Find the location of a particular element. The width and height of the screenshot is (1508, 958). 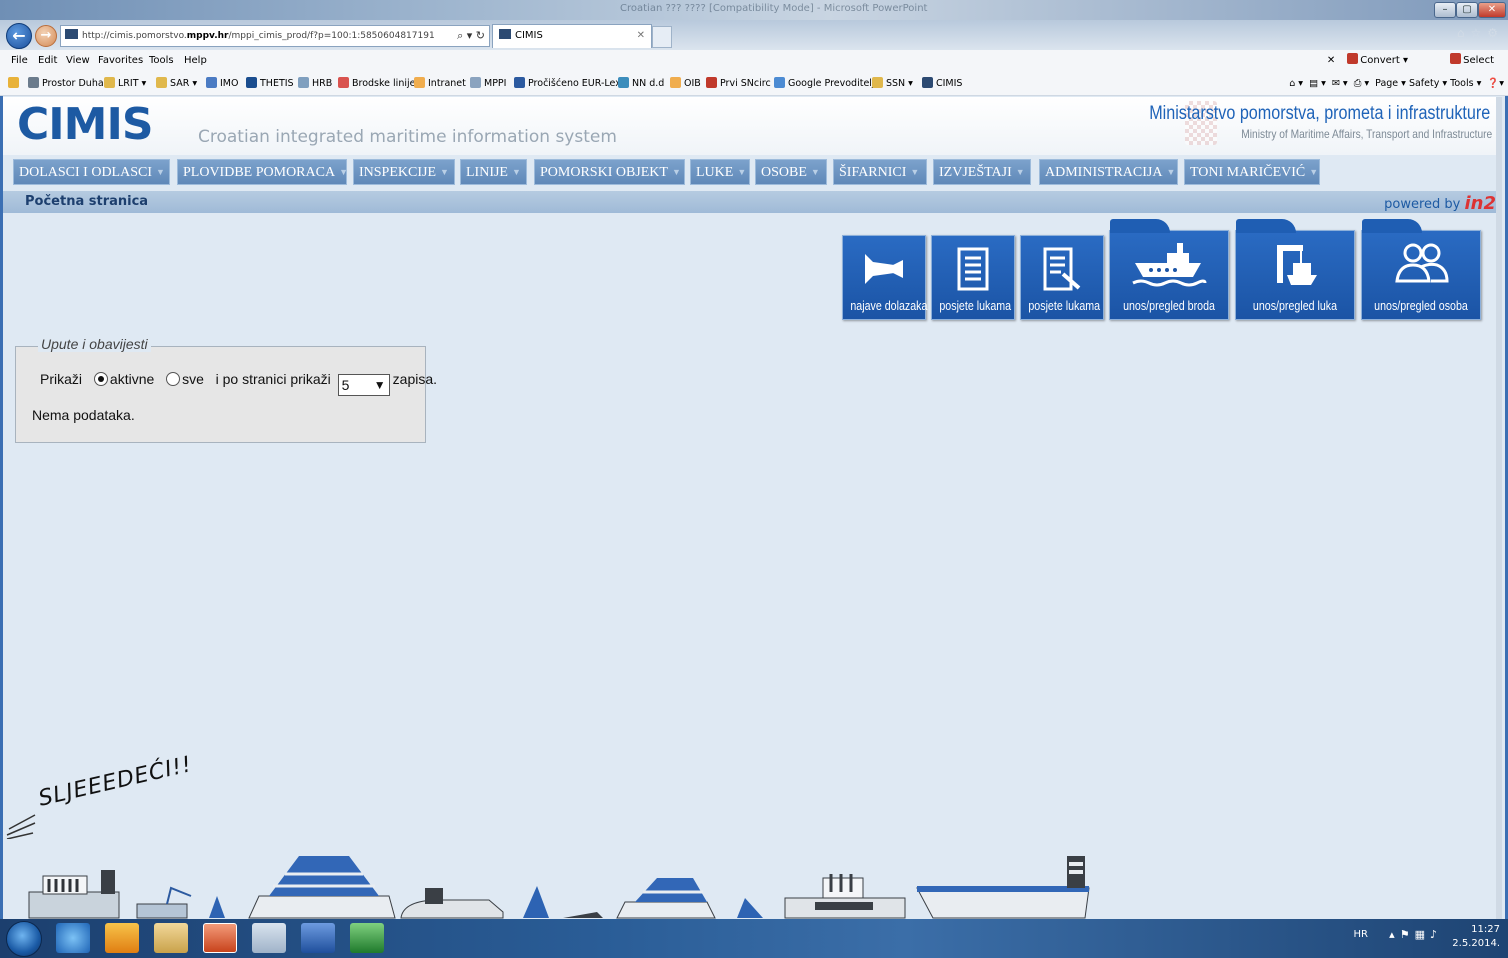

favorite-8: MPPI is located at coordinates (488, 84).